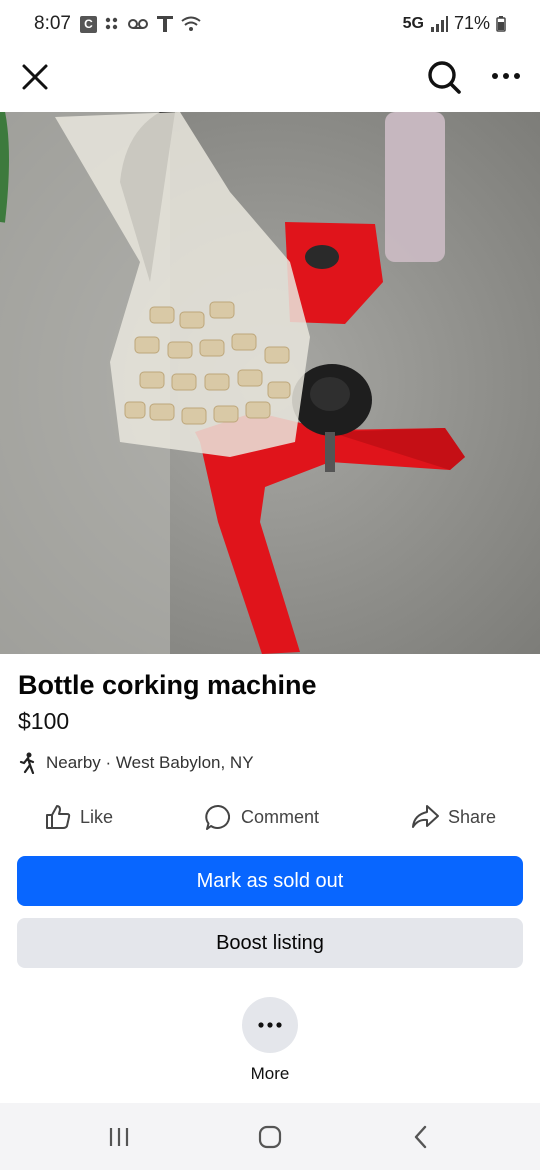 This screenshot has width=540, height=1170. I want to click on walking-icon, so click(27, 763).